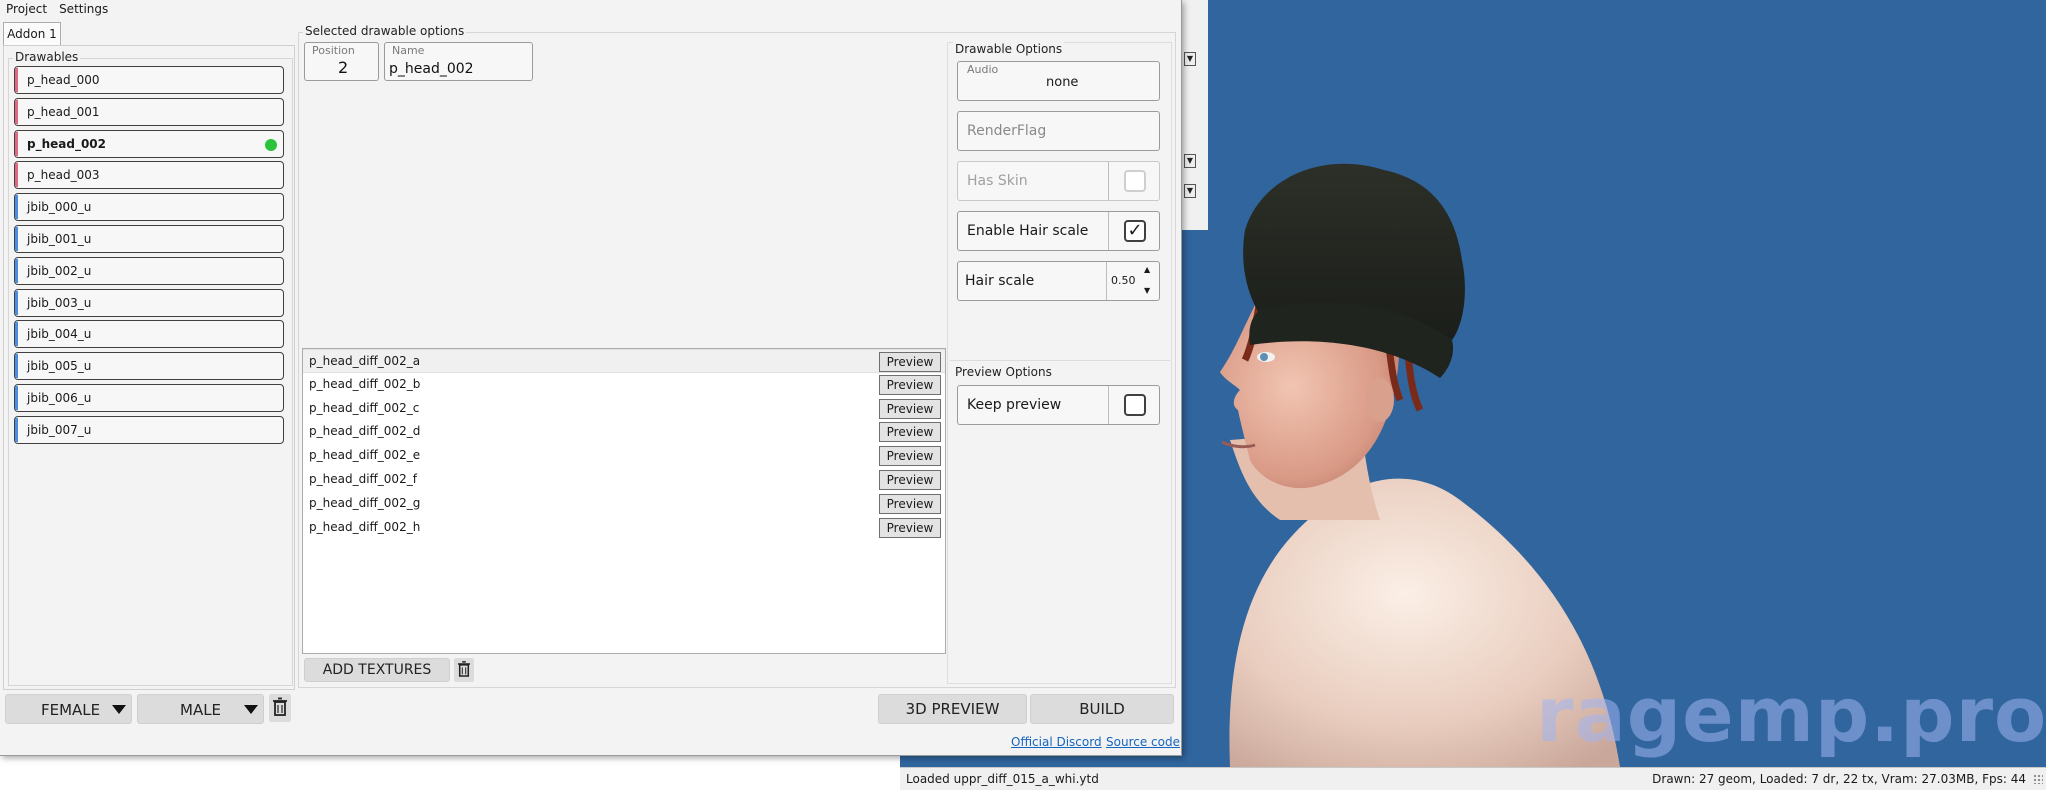 This screenshot has height=790, width=2046. Describe the element at coordinates (149, 239) in the screenshot. I see `drawable-item: jbib_001_u` at that location.